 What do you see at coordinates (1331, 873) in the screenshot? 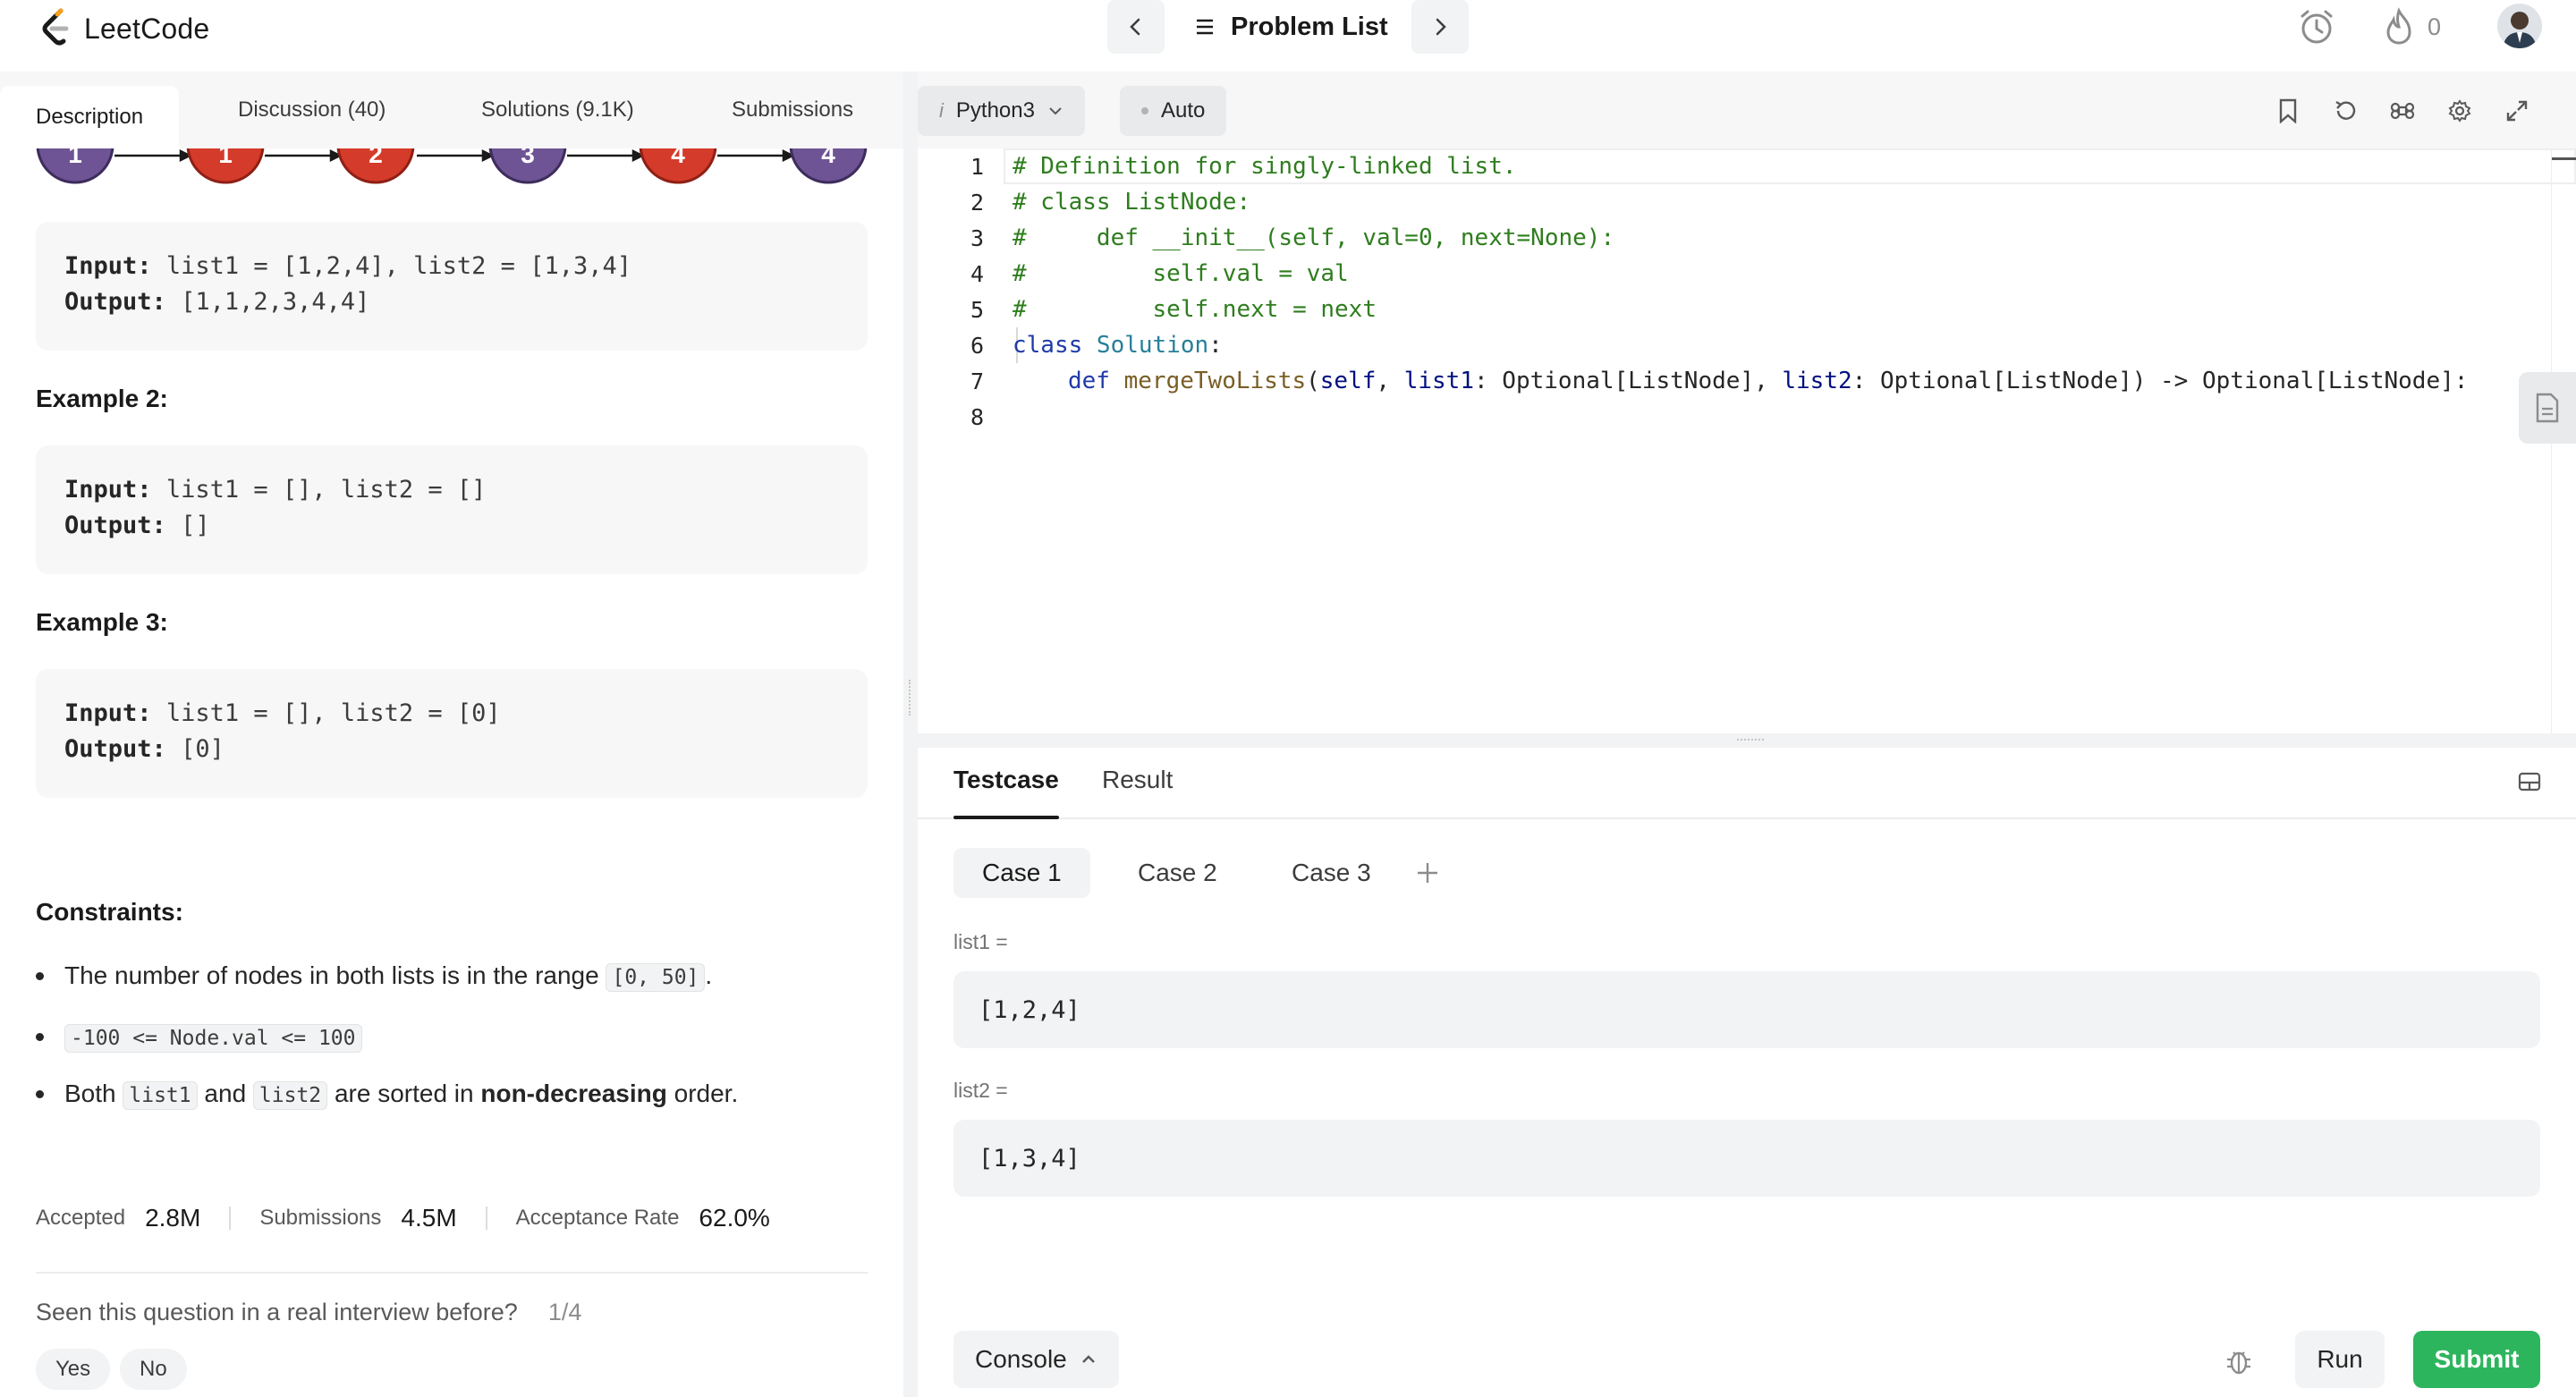
I see `case-3-tab: Case 3` at bounding box center [1331, 873].